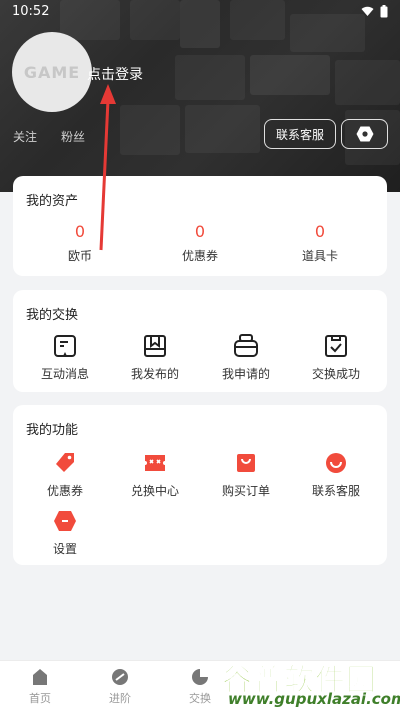 This screenshot has height=713, width=400. Describe the element at coordinates (120, 686) in the screenshot. I see `tab-advance: 进阶` at that location.